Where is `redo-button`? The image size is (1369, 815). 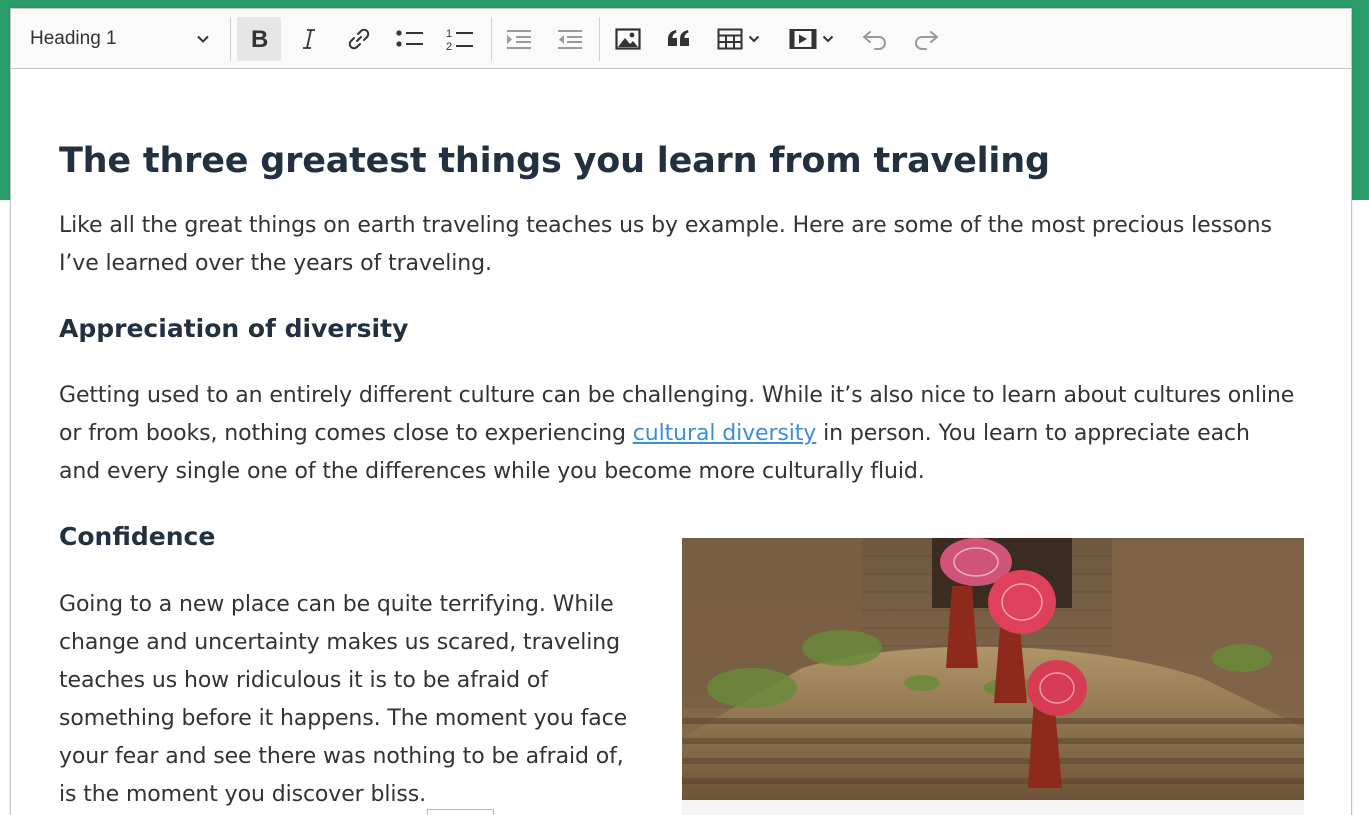 redo-button is located at coordinates (926, 39).